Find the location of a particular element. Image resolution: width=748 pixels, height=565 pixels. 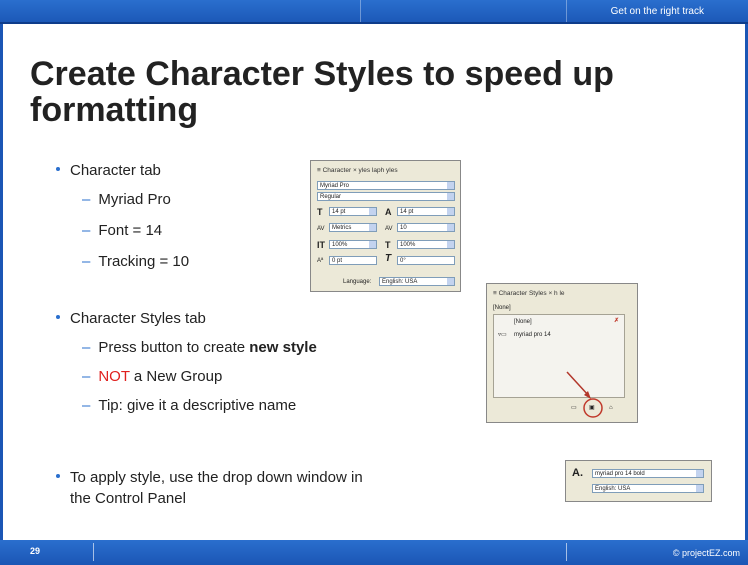

bullet-item: Character Styles tab is located at coordinates (131, 318).